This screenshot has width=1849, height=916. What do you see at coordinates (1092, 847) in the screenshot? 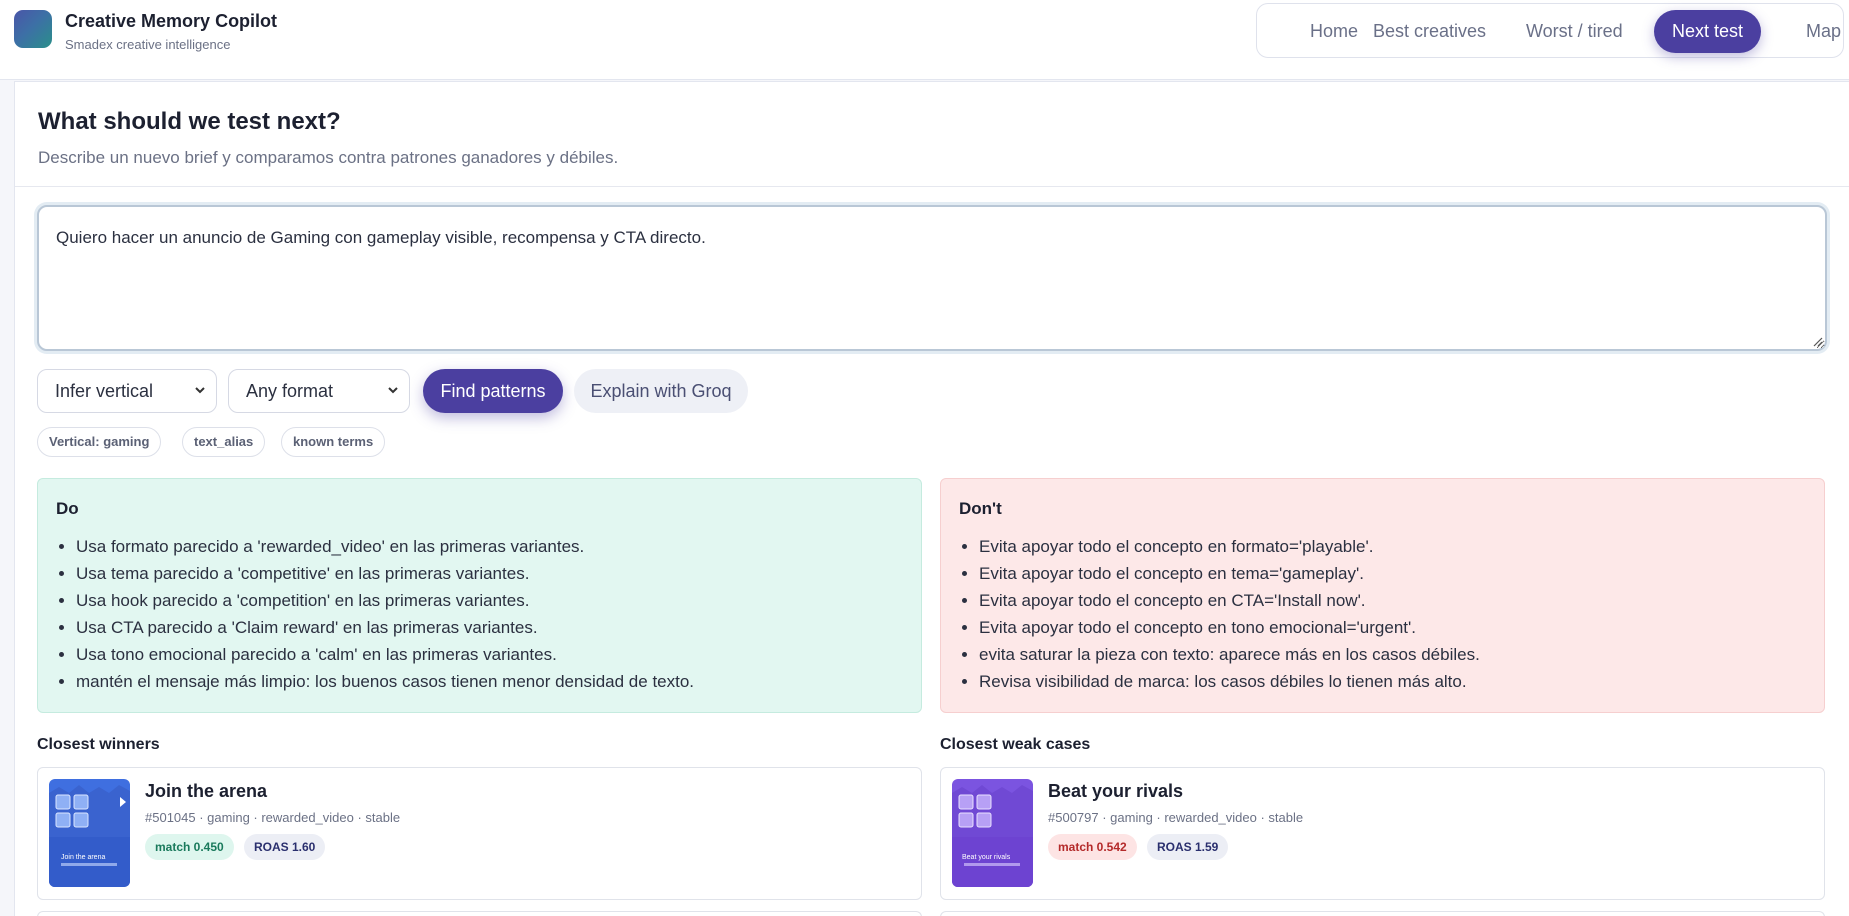
I see `match-badge: match 0.542` at bounding box center [1092, 847].